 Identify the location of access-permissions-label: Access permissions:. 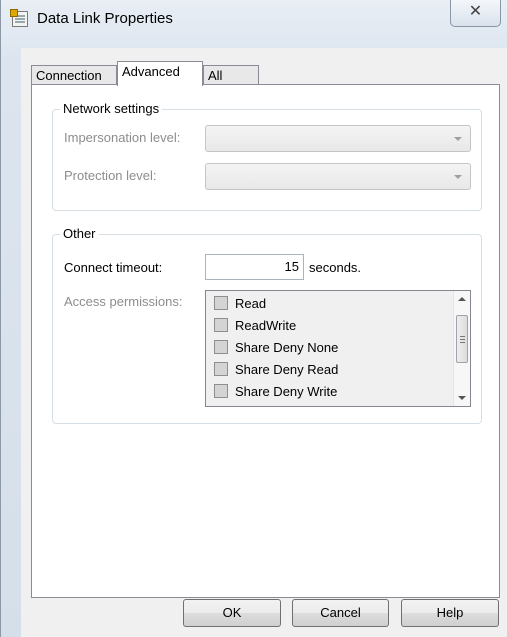
(123, 301).